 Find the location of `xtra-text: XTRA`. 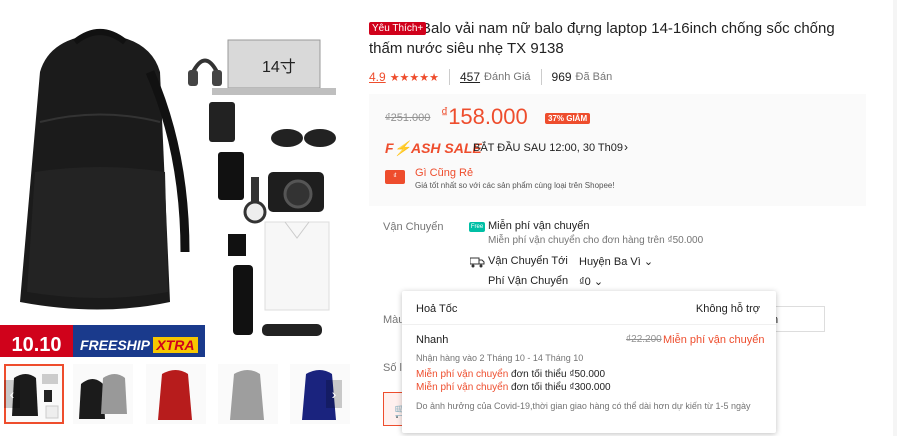

xtra-text: XTRA is located at coordinates (175, 345).